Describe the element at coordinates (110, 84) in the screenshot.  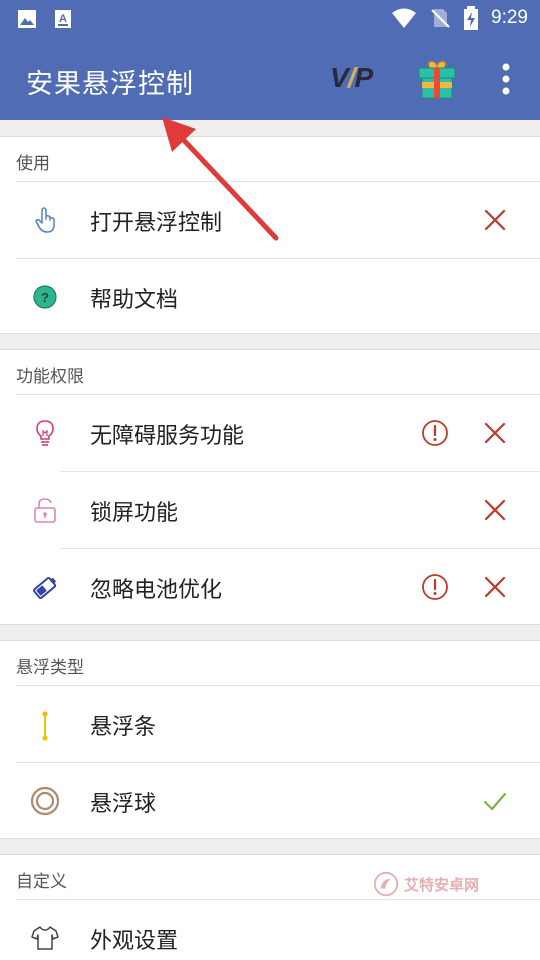
I see `app-title: 安果悬浮控制` at that location.